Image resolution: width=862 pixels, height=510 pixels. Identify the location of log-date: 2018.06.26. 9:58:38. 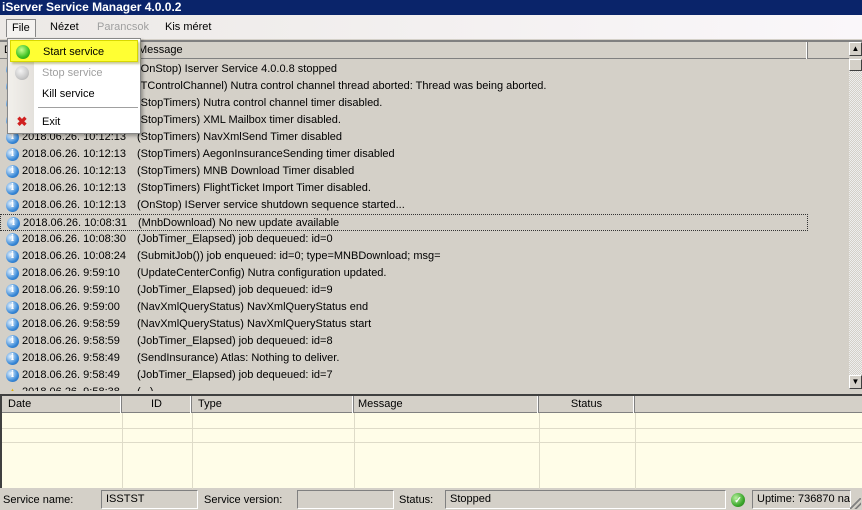
(71, 387).